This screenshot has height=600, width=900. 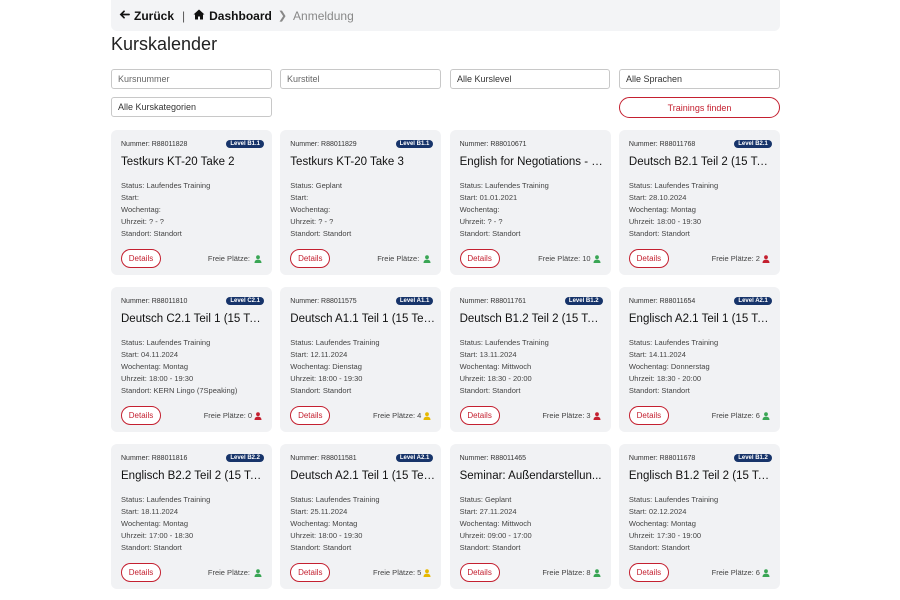 I want to click on start-value: 14.11.2024, so click(x=667, y=354).